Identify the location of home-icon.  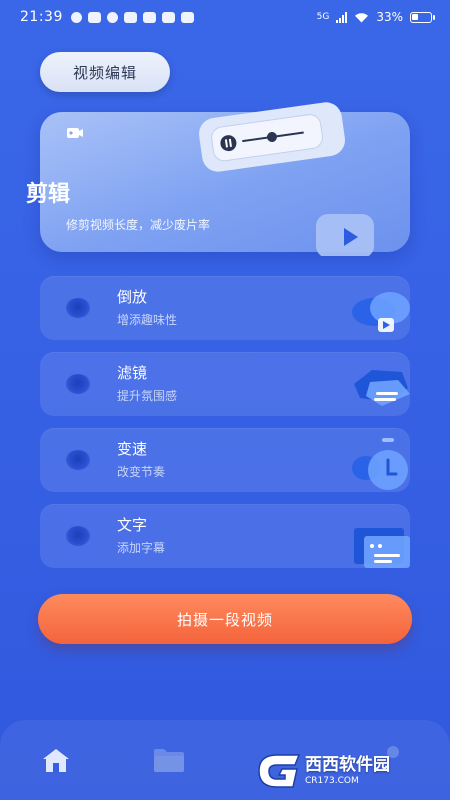
(56, 760).